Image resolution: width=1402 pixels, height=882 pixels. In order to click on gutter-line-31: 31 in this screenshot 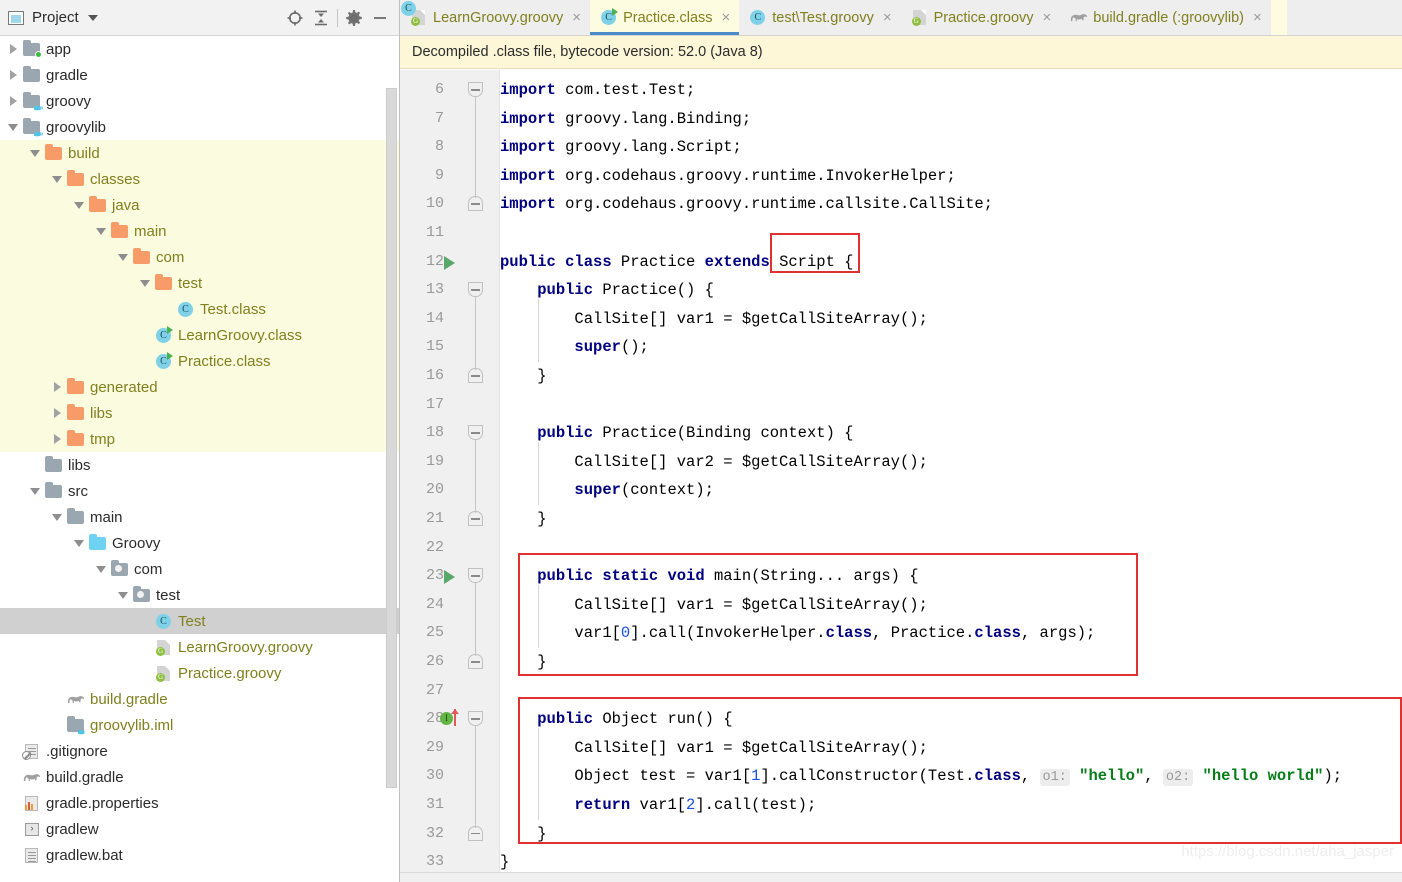, I will do `click(450, 805)`.